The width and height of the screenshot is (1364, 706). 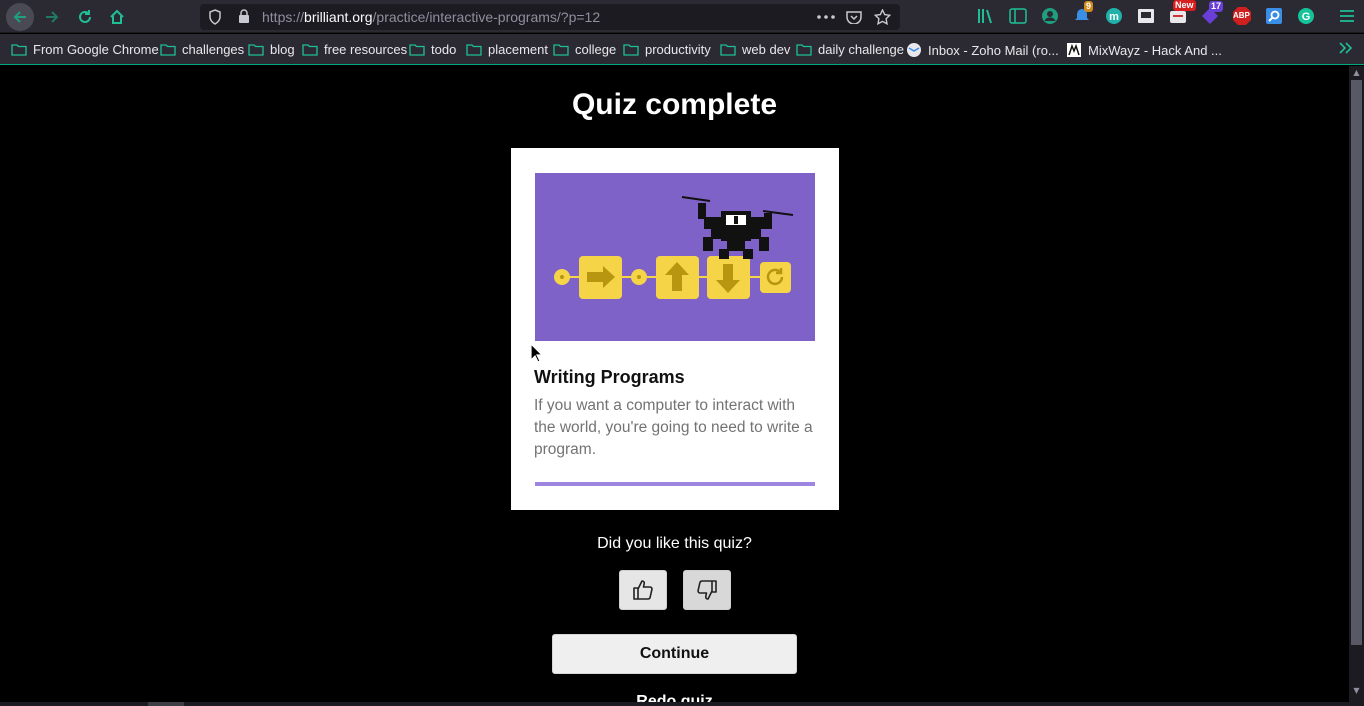 What do you see at coordinates (1356, 362) in the screenshot?
I see `scroll-thumb` at bounding box center [1356, 362].